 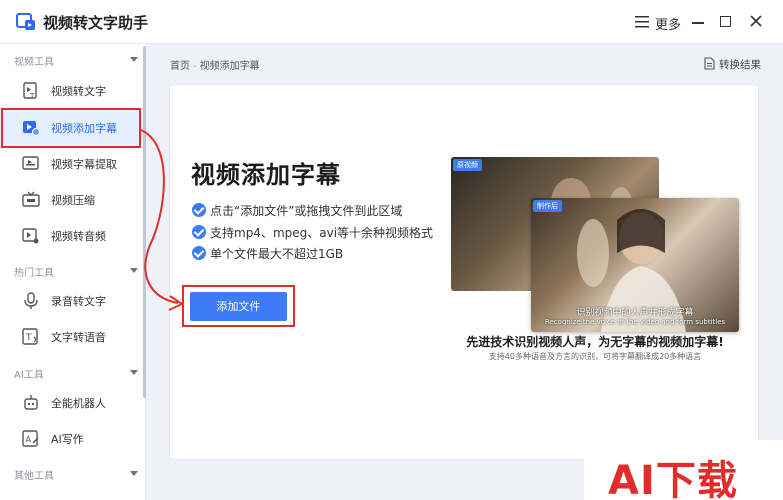 I want to click on original-video-tag: 原视频, so click(x=467, y=165).